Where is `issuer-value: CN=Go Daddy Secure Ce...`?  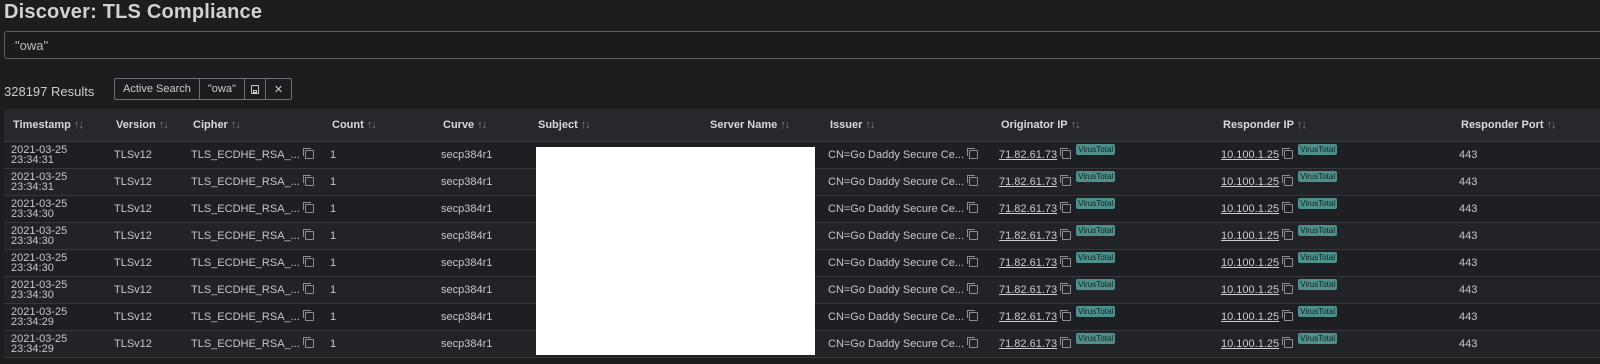 issuer-value: CN=Go Daddy Secure Ce... is located at coordinates (896, 290).